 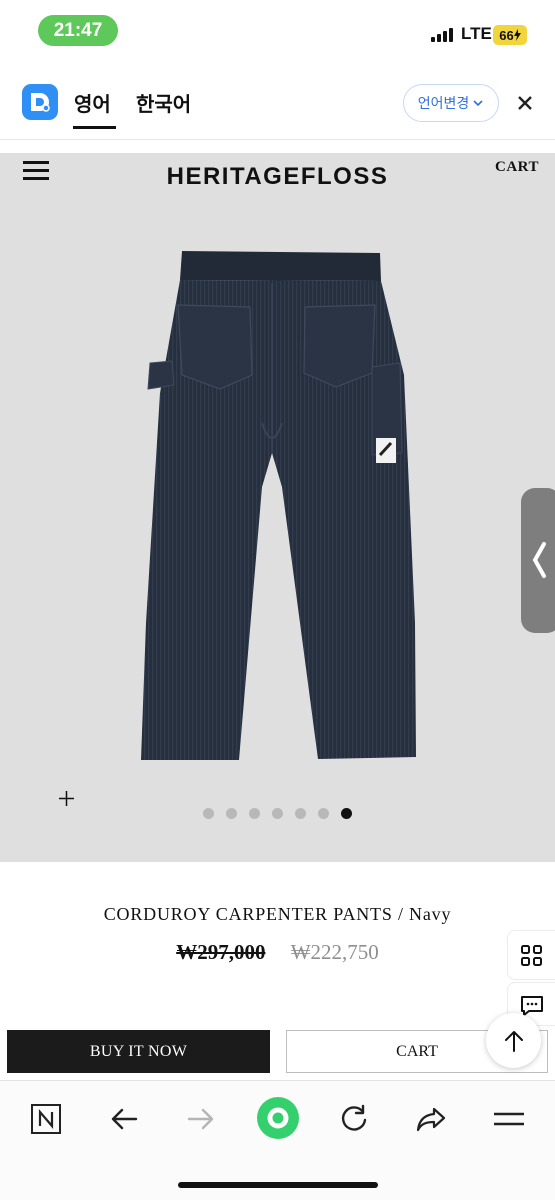 What do you see at coordinates (517, 35) in the screenshot?
I see `charging-bolt-icon` at bounding box center [517, 35].